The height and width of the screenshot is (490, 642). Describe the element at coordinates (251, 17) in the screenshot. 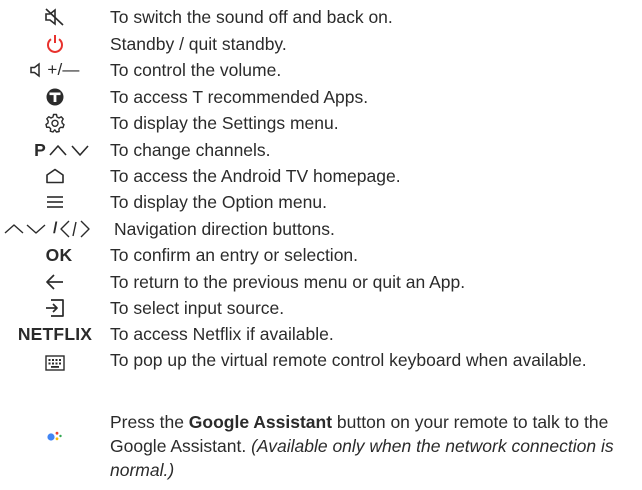

I see `item-description: To switch the sound off and back on.` at that location.